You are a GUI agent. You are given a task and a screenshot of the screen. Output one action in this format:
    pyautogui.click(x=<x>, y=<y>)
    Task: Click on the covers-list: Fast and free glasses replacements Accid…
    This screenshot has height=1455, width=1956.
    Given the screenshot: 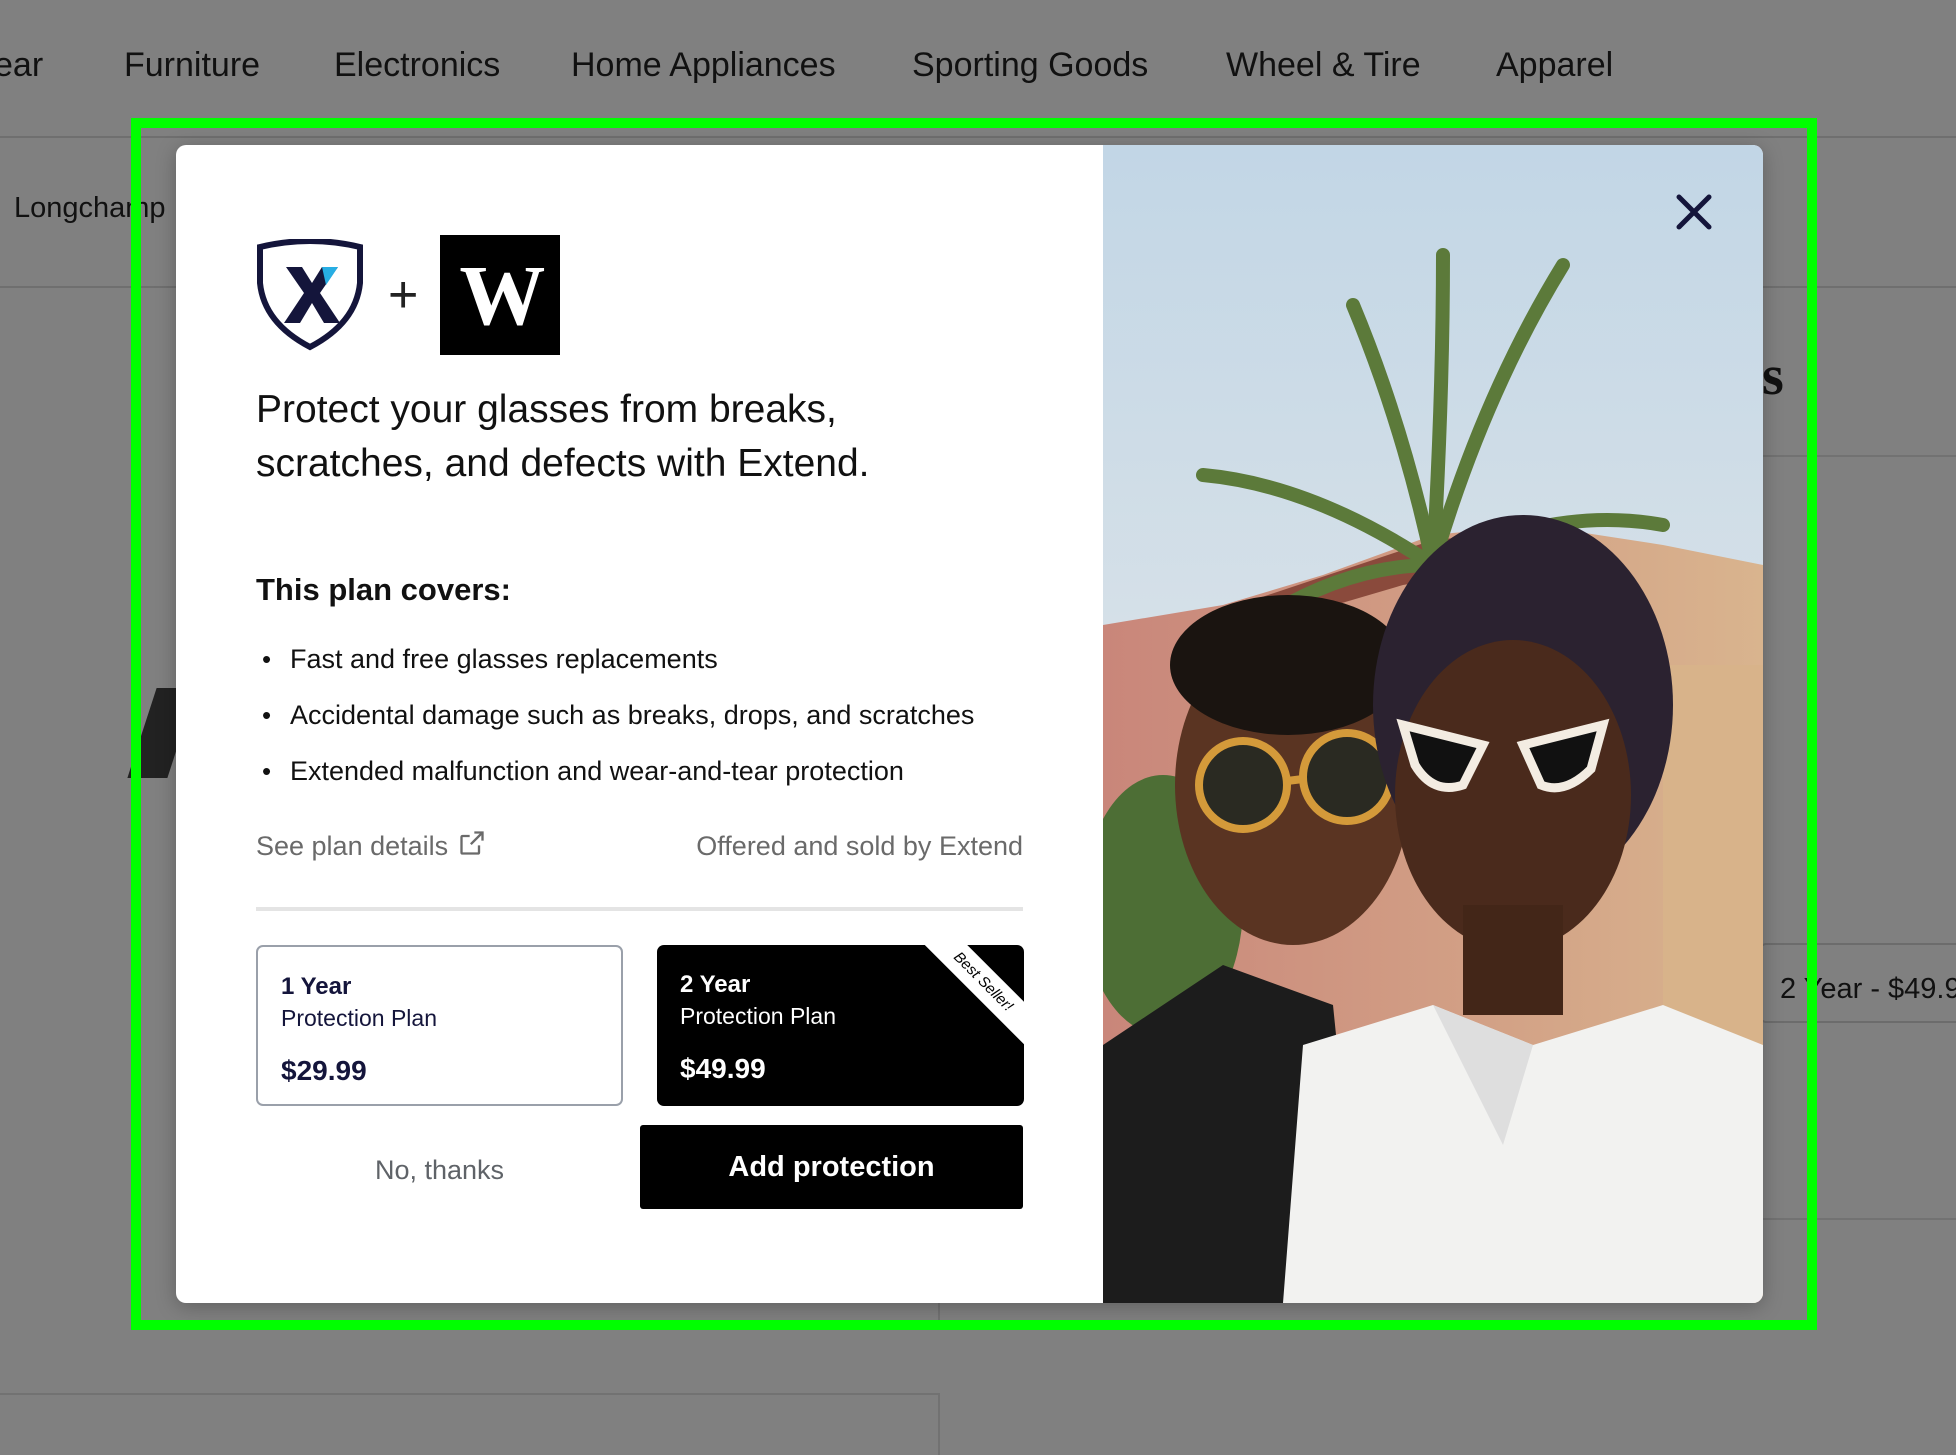 What is the action you would take?
    pyautogui.click(x=615, y=715)
    